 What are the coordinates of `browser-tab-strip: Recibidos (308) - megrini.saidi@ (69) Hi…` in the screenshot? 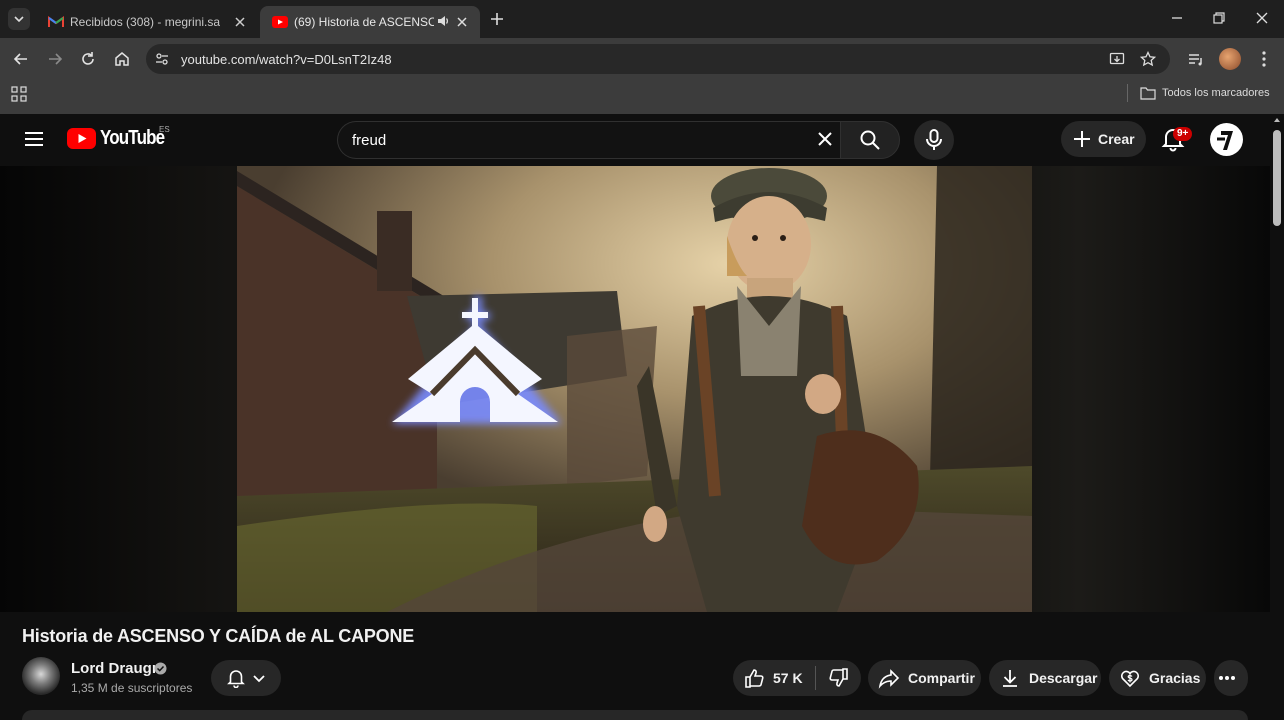 It's located at (642, 19).